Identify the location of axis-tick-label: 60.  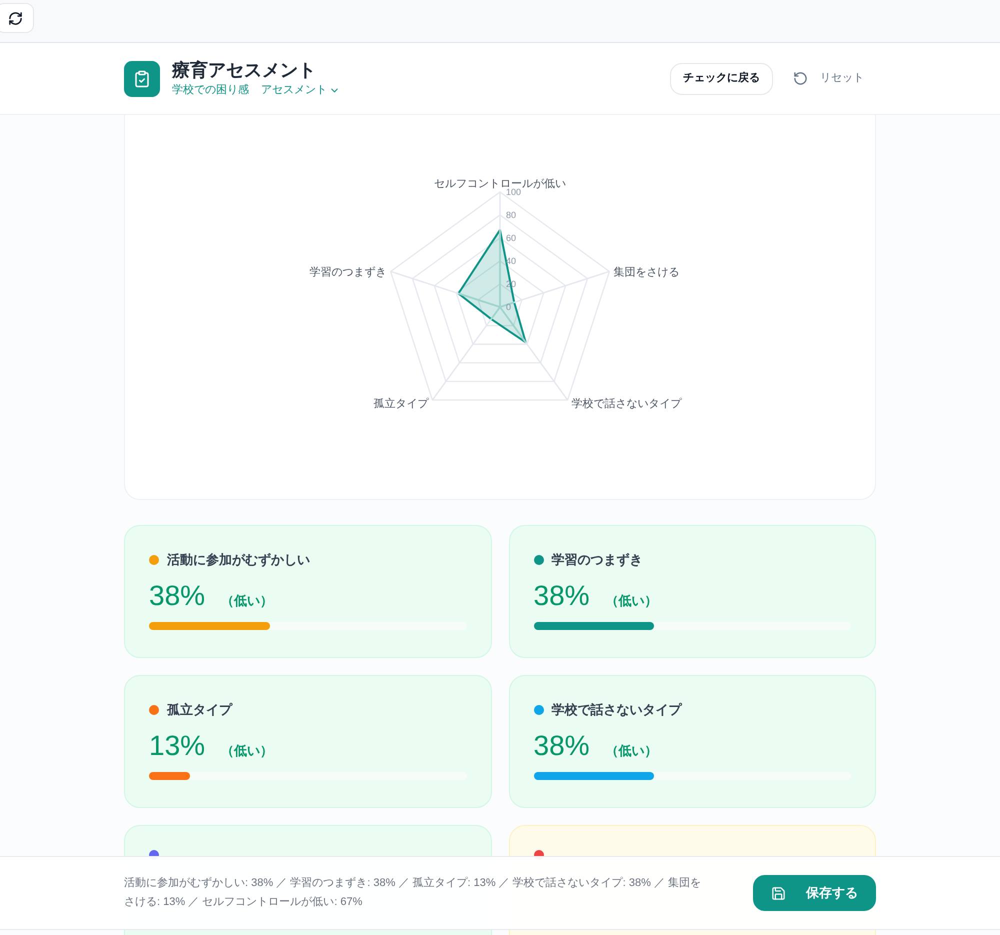
(511, 238).